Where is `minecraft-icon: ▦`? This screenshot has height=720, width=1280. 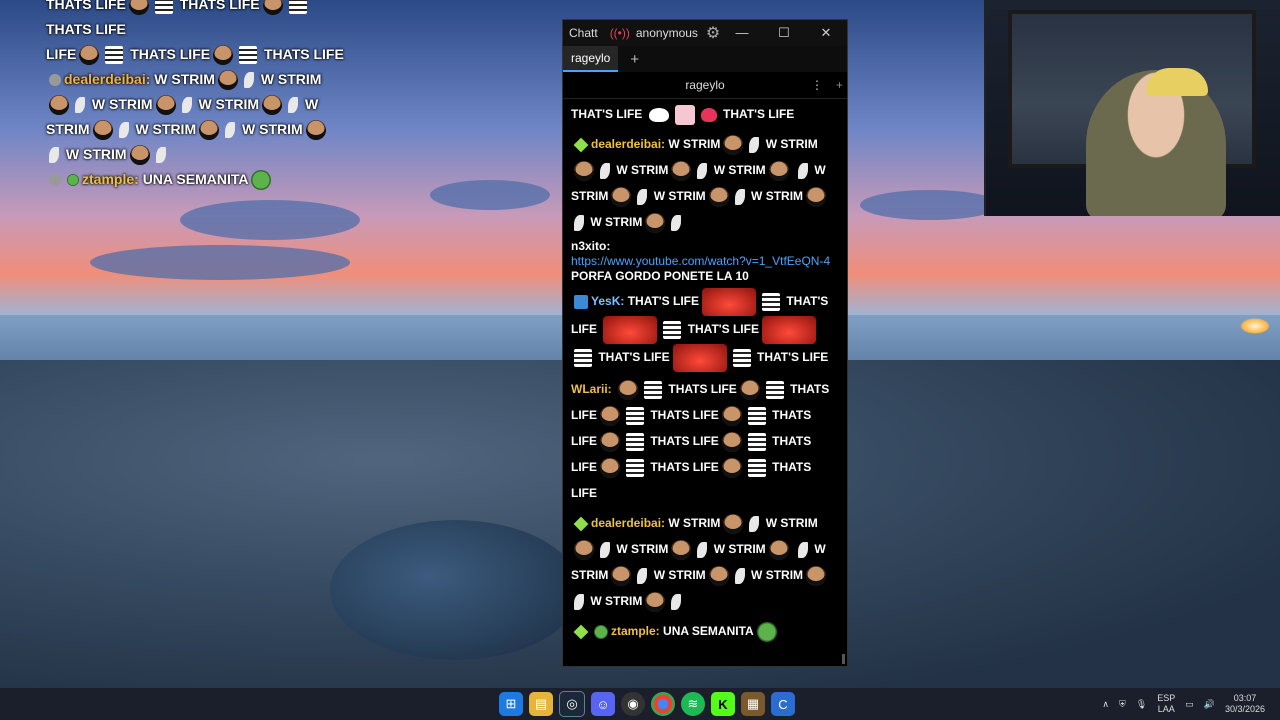 minecraft-icon: ▦ is located at coordinates (753, 704).